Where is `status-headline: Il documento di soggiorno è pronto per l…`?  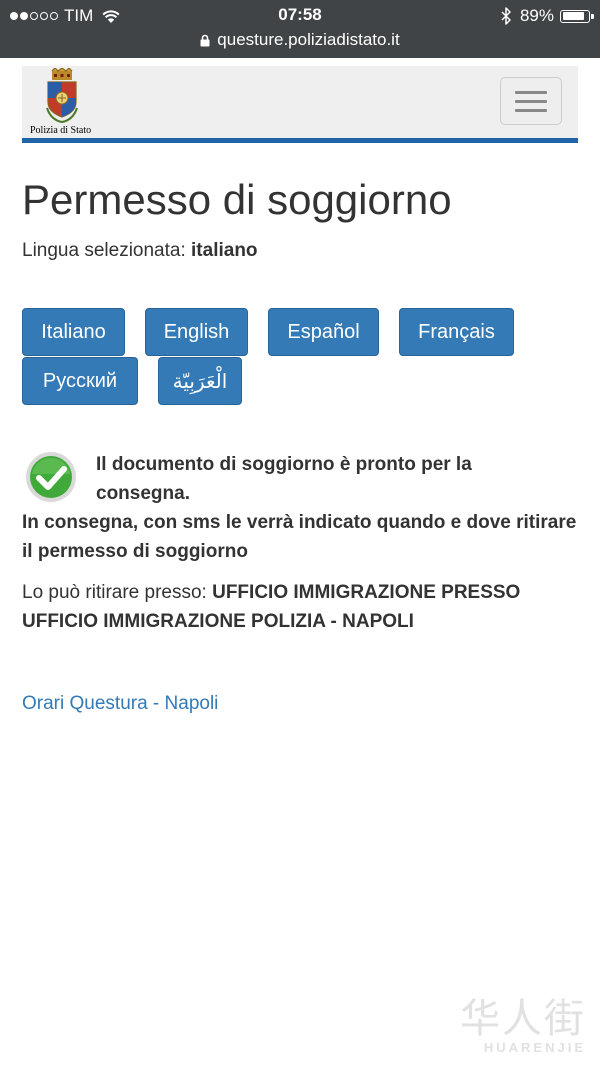 status-headline: Il documento di soggiorno è pronto per l… is located at coordinates (284, 479).